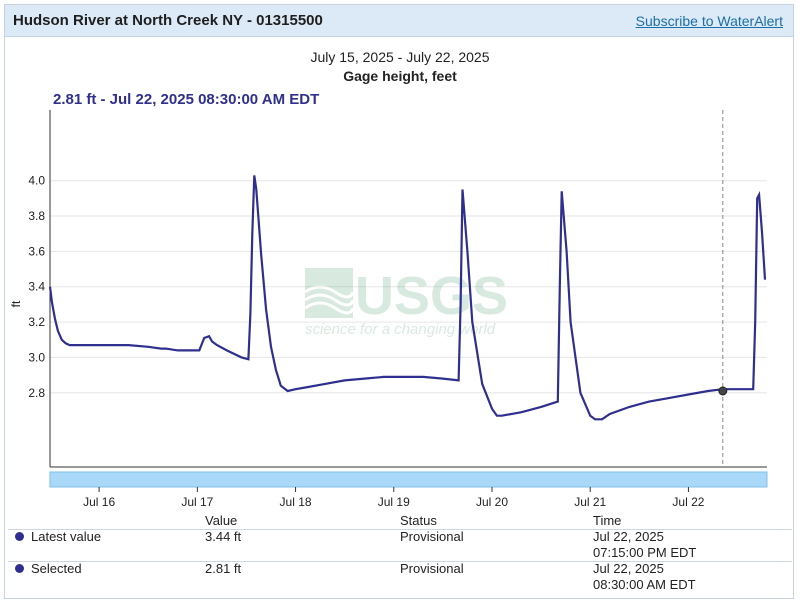 The width and height of the screenshot is (800, 603). I want to click on usgs-tagline: science for a changing world, so click(400, 329).